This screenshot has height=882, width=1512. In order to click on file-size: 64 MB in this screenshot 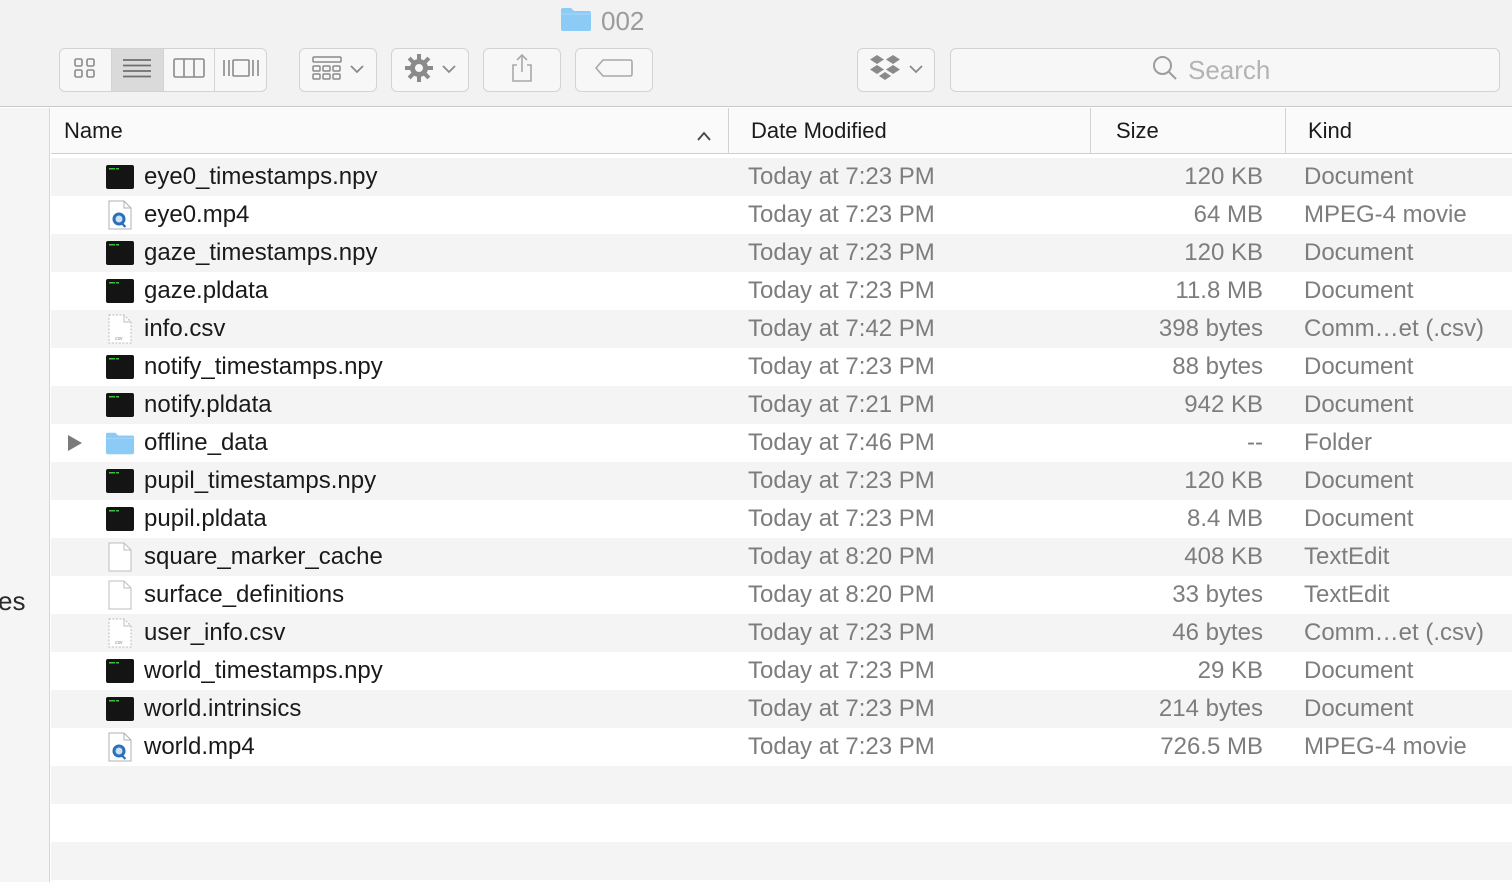, I will do `click(1228, 214)`.